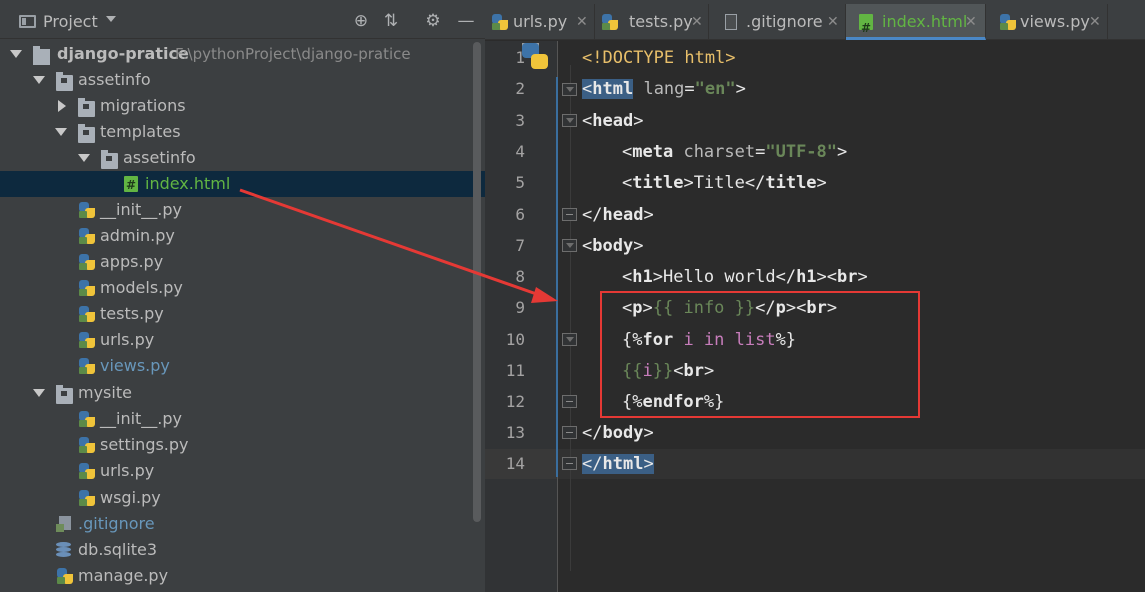 The image size is (1145, 592). Describe the element at coordinates (242, 158) in the screenshot. I see `tree-row-assetinfo-templates: assetinfo` at that location.